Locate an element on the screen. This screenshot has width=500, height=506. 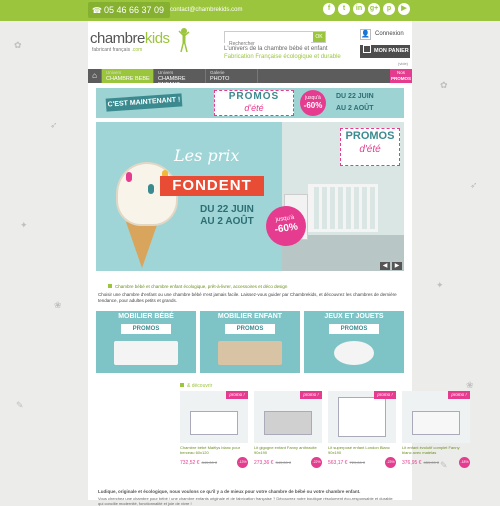
product-name: Lit superposé enfant London Blanc 90x190 is located at coordinates (362, 450).